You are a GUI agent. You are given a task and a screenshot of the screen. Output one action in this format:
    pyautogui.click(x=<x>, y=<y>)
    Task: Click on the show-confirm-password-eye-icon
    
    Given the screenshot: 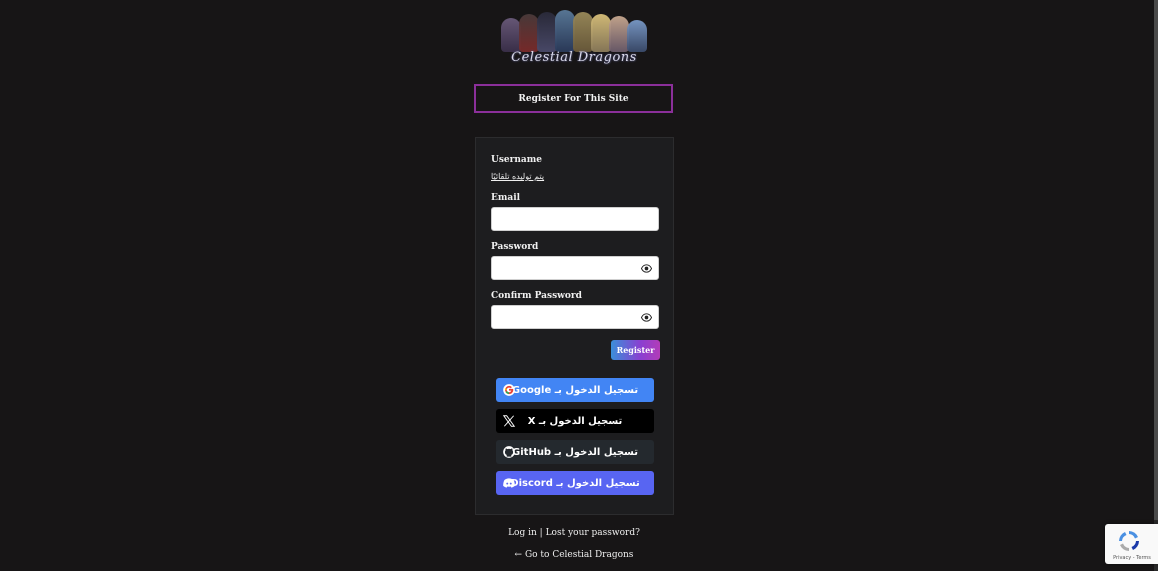 What is the action you would take?
    pyautogui.click(x=646, y=317)
    